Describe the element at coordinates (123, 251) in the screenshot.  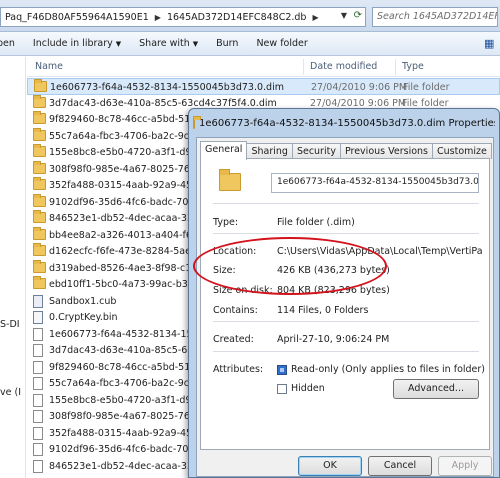
I see `file-name: d162ecfc-f6fe-473e-8284-5ae4` at that location.